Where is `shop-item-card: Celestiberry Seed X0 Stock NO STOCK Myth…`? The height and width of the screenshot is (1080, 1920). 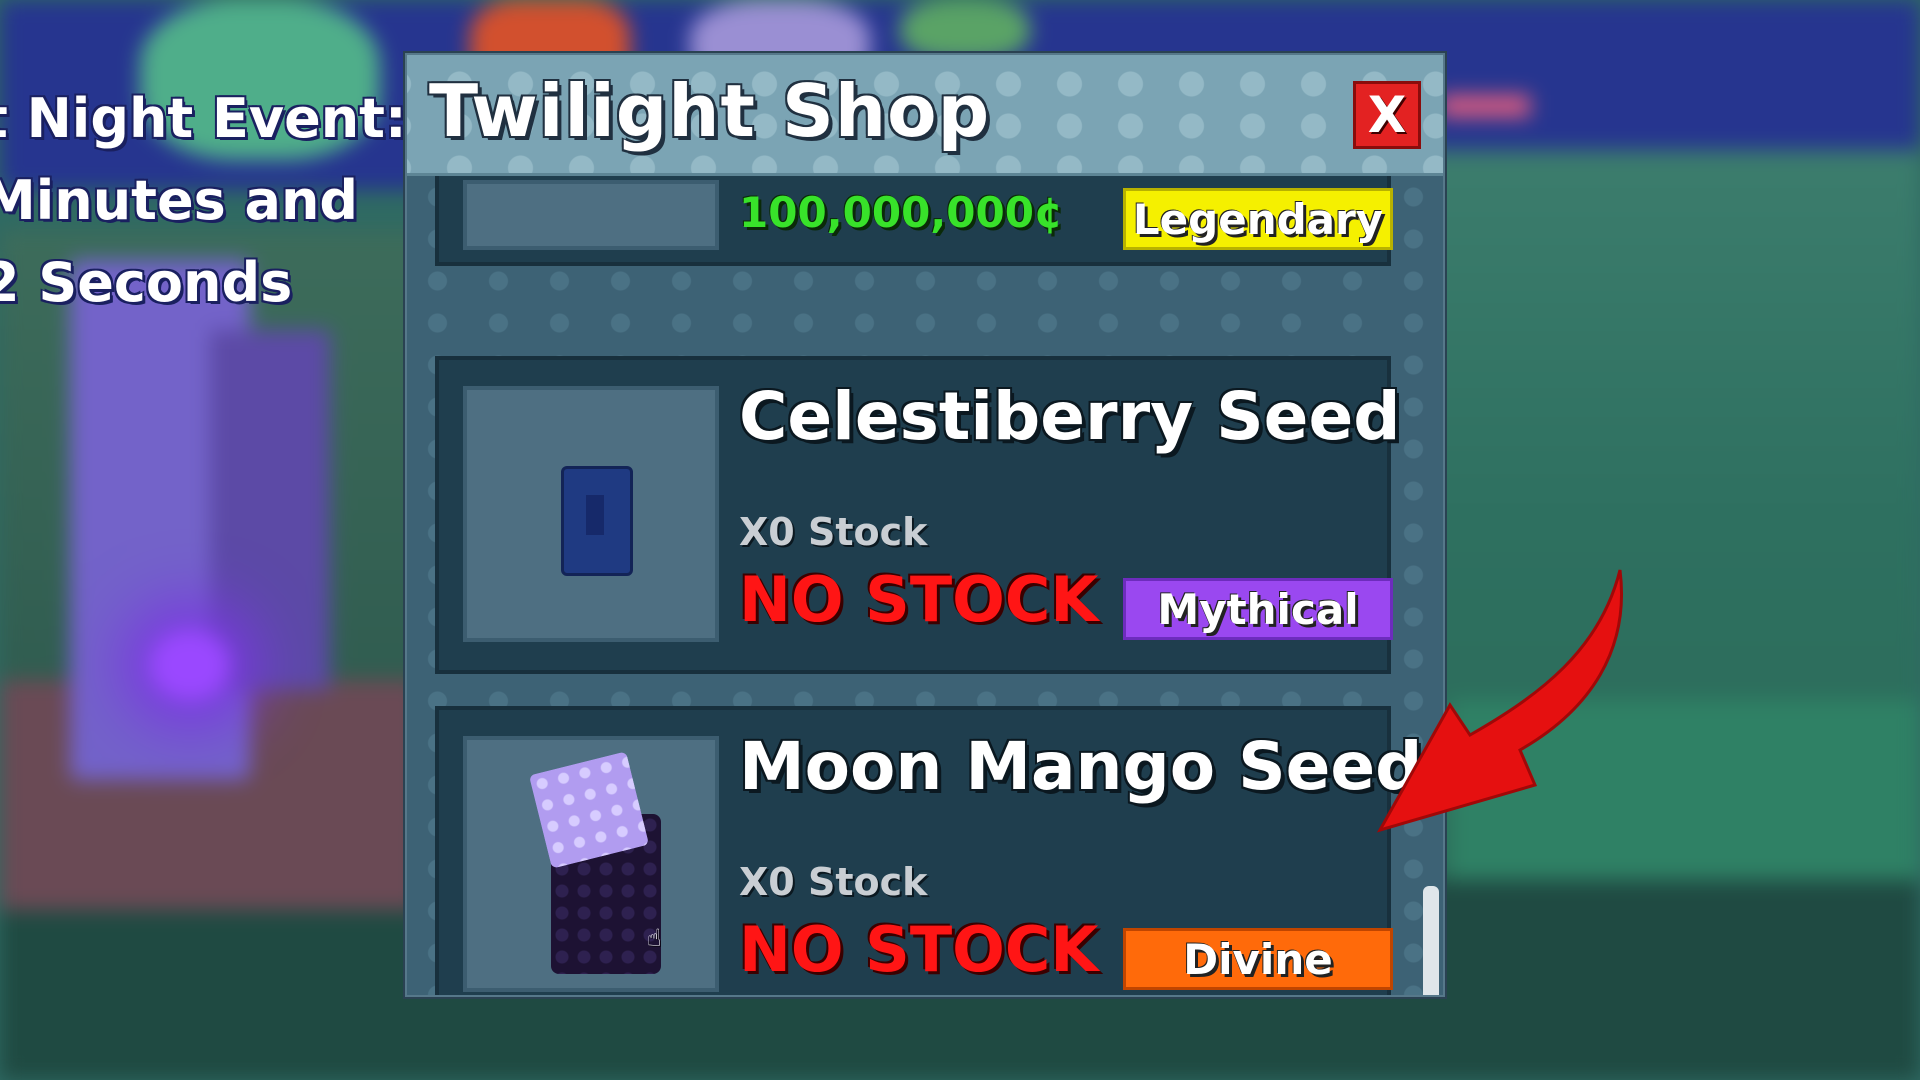 shop-item-card: Celestiberry Seed X0 Stock NO STOCK Myth… is located at coordinates (917, 515).